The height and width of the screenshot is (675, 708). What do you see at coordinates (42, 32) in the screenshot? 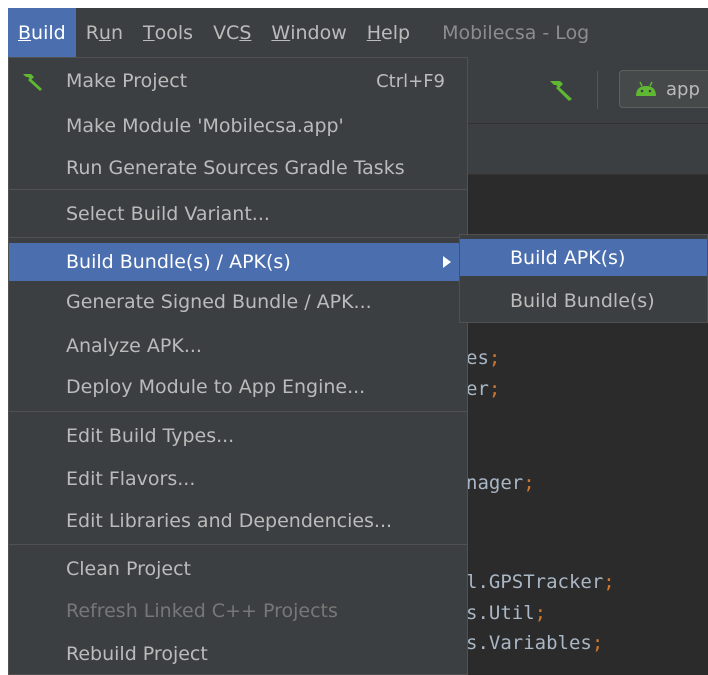
I see `menu-build: Build` at bounding box center [42, 32].